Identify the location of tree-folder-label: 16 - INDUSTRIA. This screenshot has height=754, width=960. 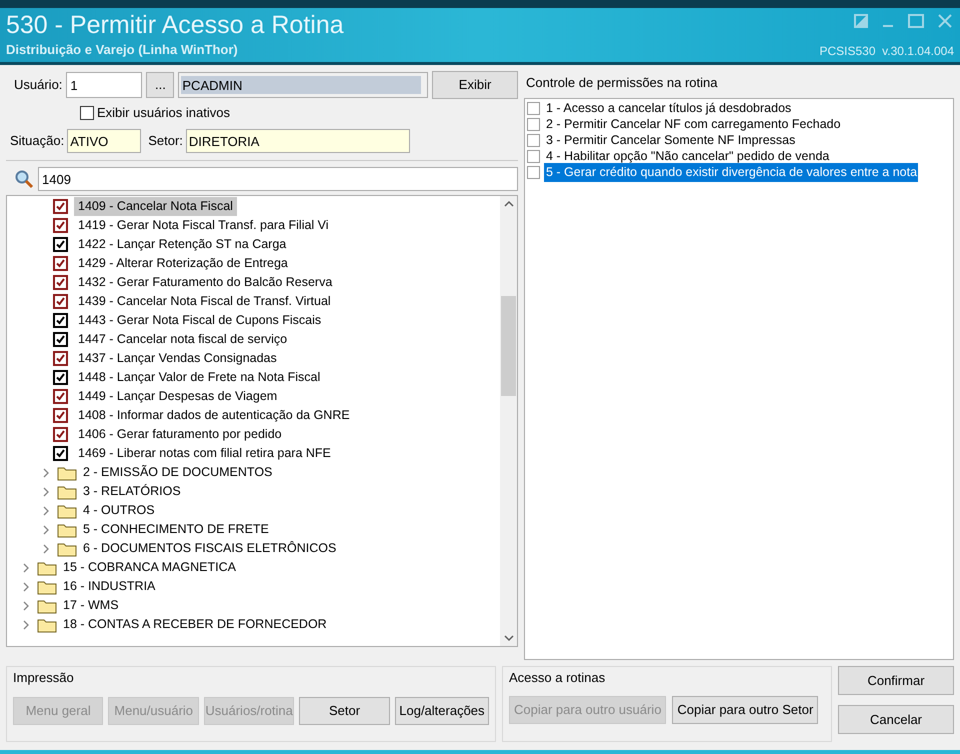
(109, 586).